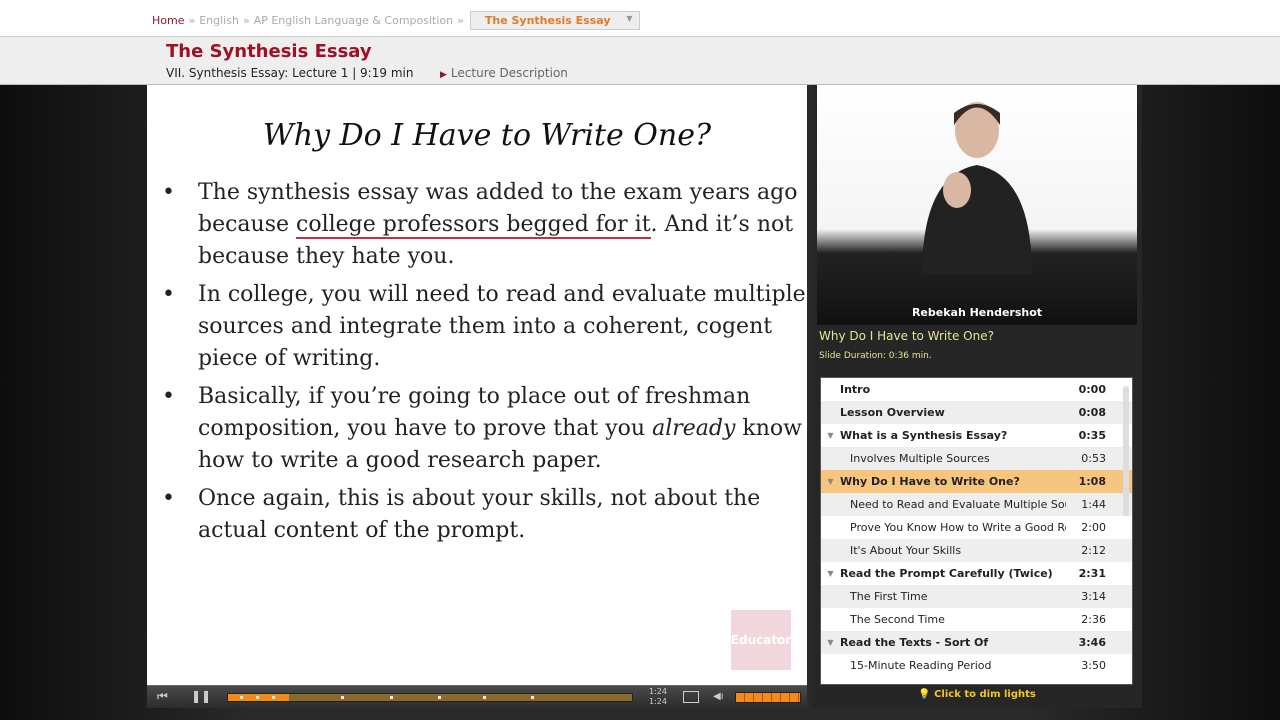  What do you see at coordinates (718, 696) in the screenshot?
I see `volume-icon: ◀ı` at bounding box center [718, 696].